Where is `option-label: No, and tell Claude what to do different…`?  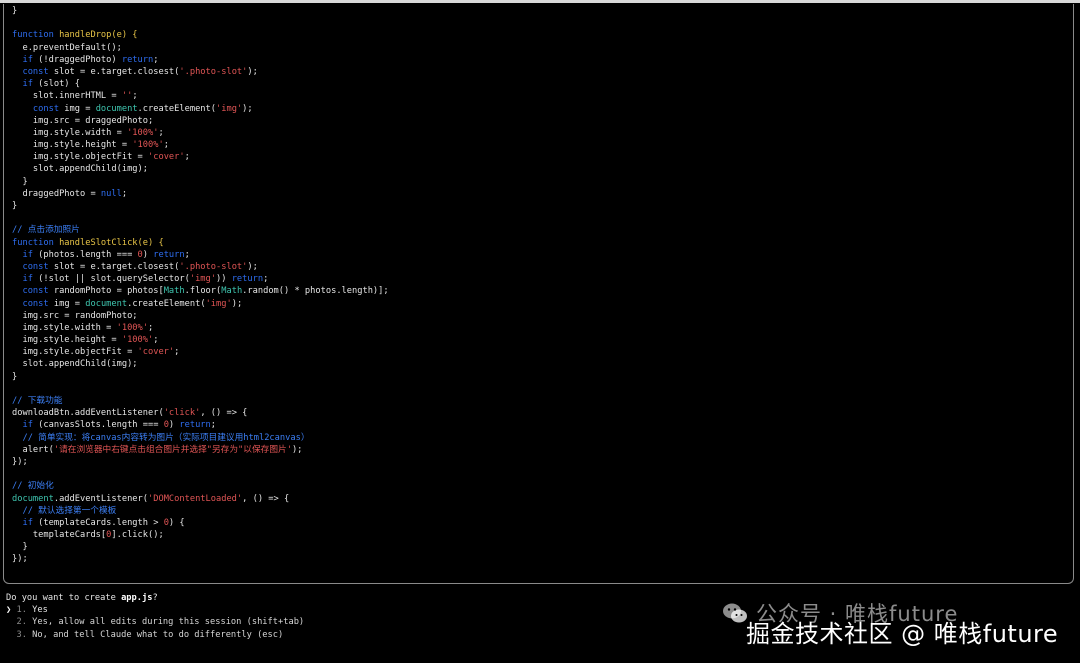 option-label: No, and tell Claude what to do different… is located at coordinates (158, 634).